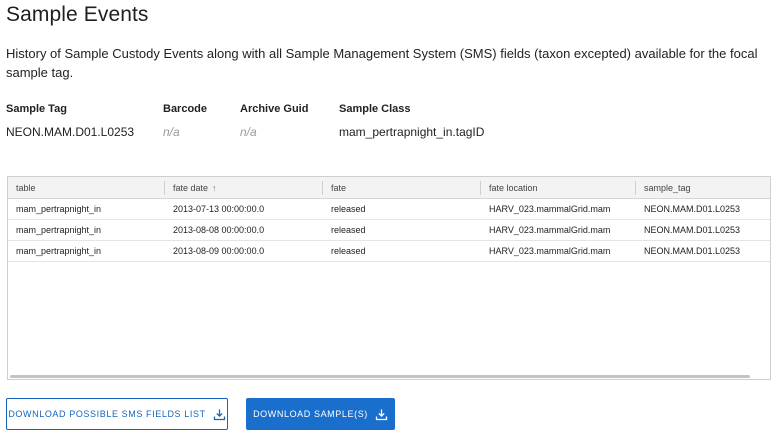  Describe the element at coordinates (310, 414) in the screenshot. I see `download-samples-label: DOWNLOAD SAMPLE(S)` at that location.